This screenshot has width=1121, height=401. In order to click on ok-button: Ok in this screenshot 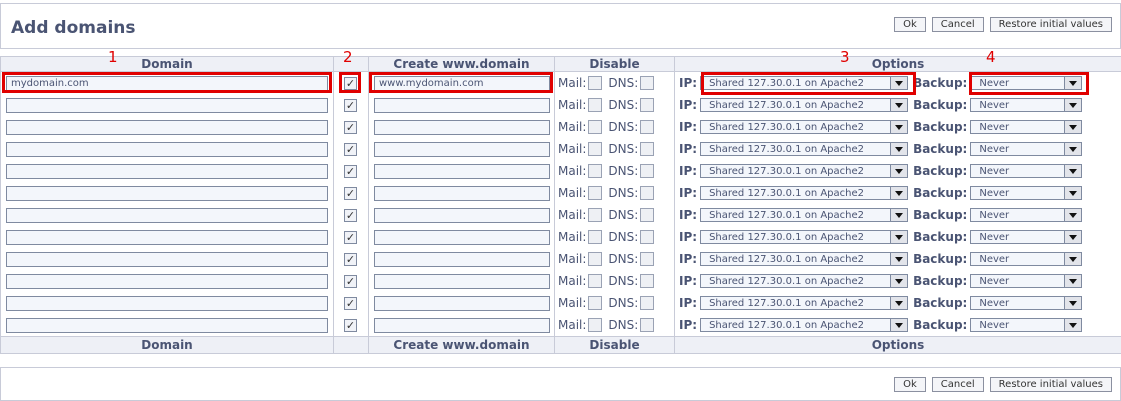, I will do `click(910, 24)`.